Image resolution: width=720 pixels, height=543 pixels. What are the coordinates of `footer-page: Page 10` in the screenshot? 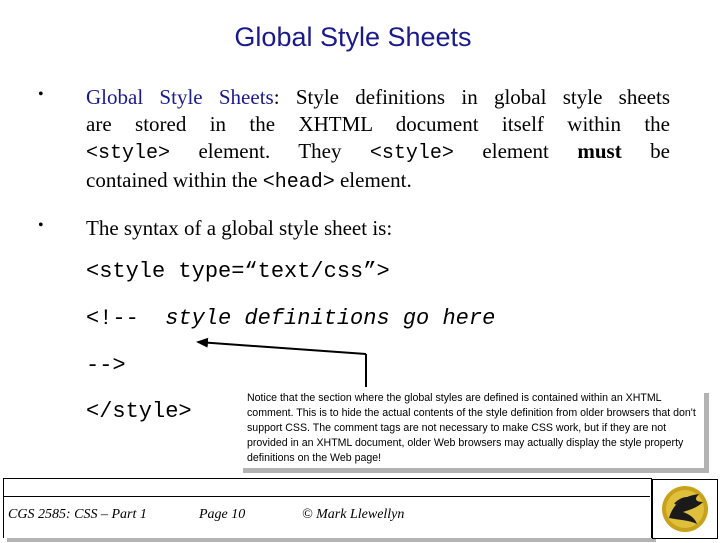 It's located at (222, 514).